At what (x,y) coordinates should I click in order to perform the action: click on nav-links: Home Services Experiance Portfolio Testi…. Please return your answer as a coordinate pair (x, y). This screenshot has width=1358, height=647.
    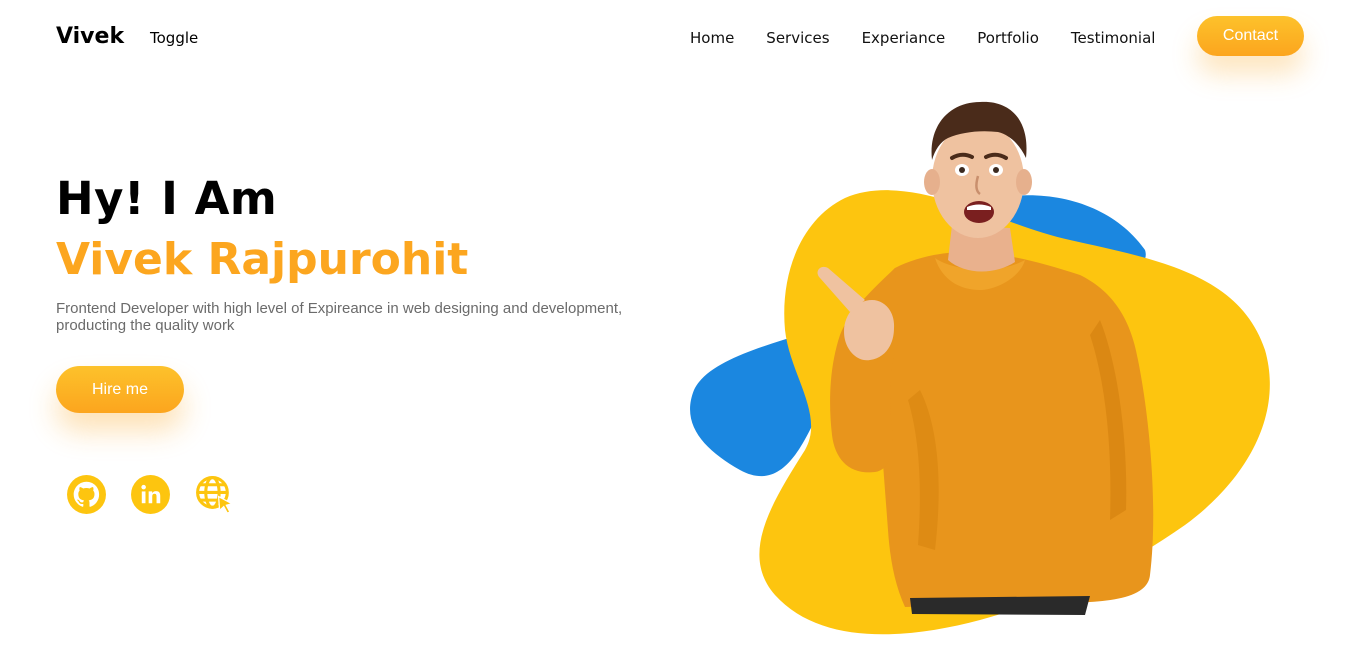
    Looking at the image, I should click on (922, 38).